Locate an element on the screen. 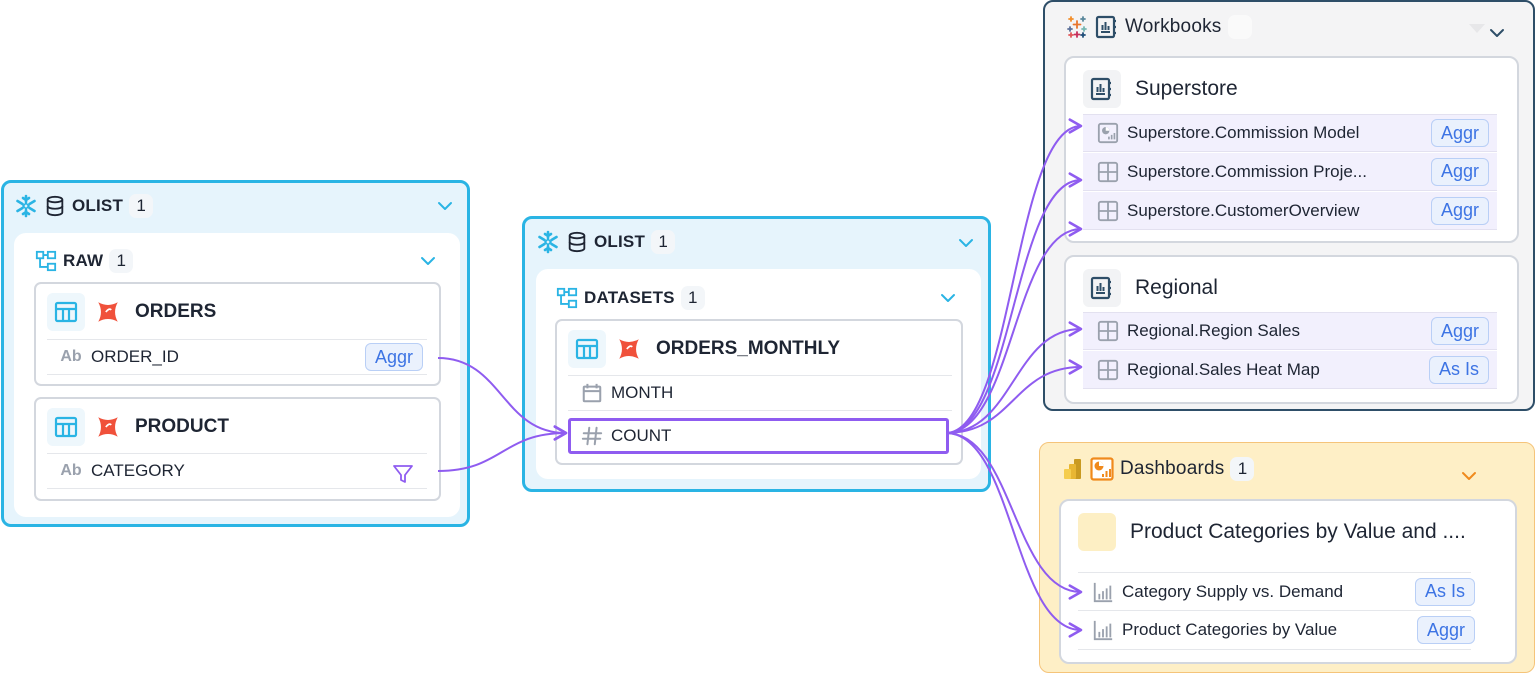 The image size is (1535, 674). count-badge is located at coordinates (1239, 27).